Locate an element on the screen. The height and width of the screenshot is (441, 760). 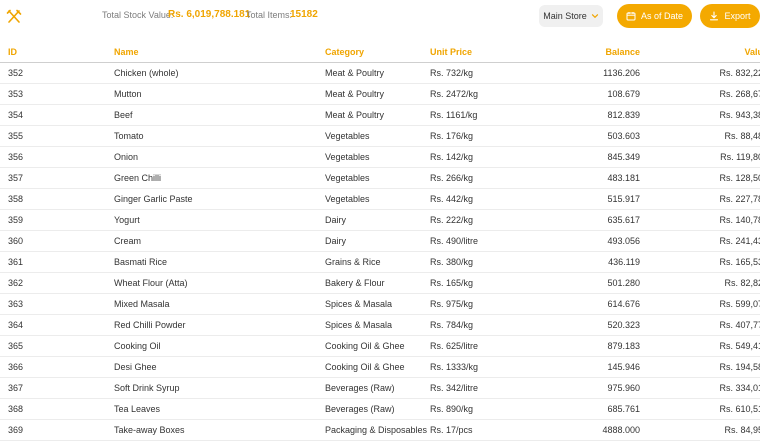
cell-name: Tomato is located at coordinates (219, 136).